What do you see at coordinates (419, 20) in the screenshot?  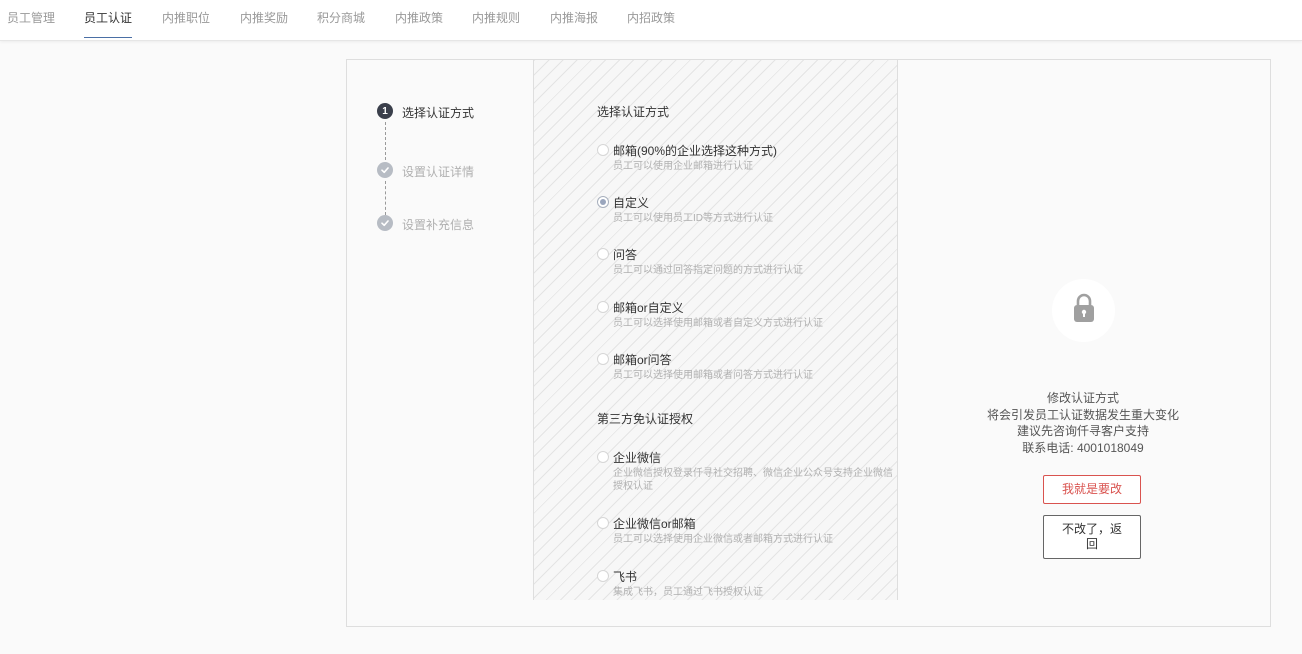 I see `tab-referral-policy: 内推政策` at bounding box center [419, 20].